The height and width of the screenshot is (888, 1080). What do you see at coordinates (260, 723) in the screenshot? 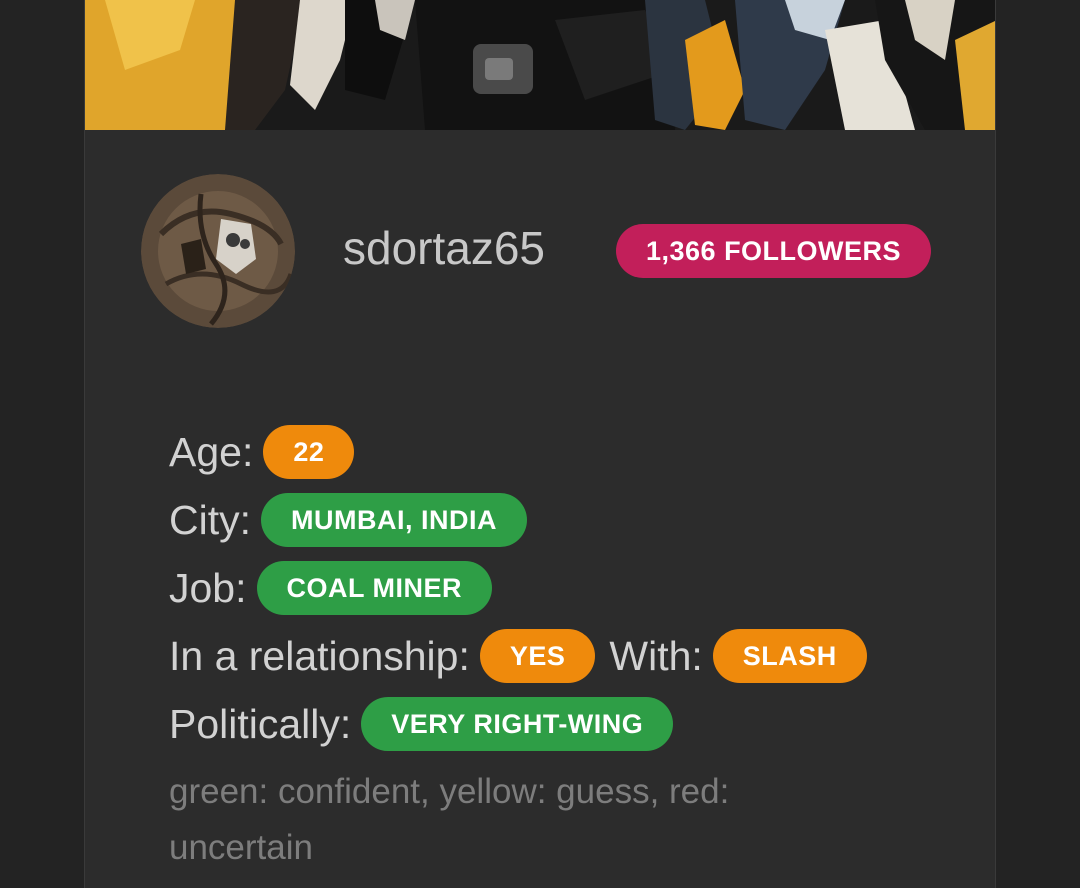
I see `political-label: Politically:` at bounding box center [260, 723].